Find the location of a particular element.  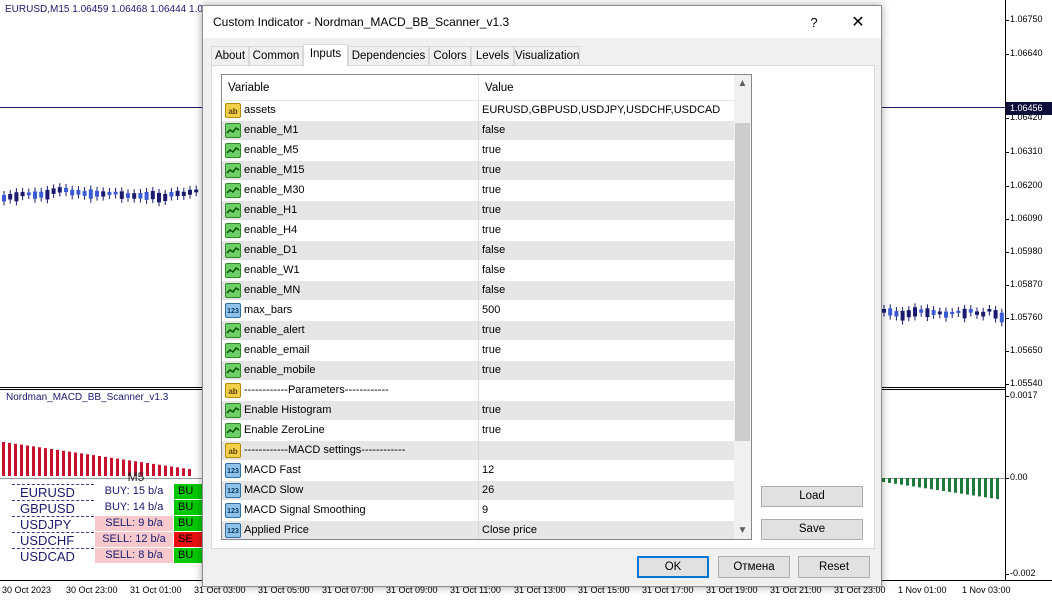

column-header-variable: Variable is located at coordinates (350, 88).